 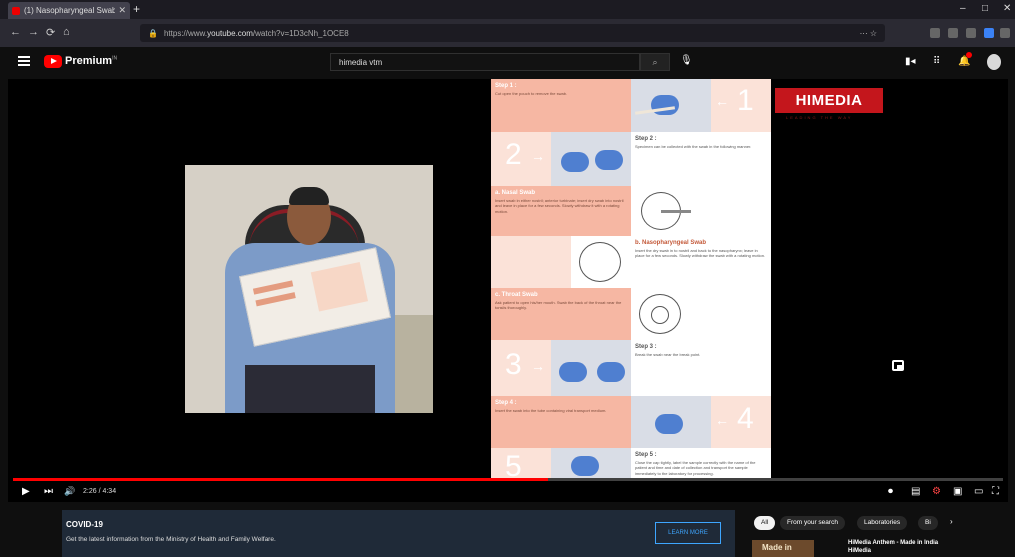 I want to click on covid-panel-title: COVID-19, so click(x=84, y=524).